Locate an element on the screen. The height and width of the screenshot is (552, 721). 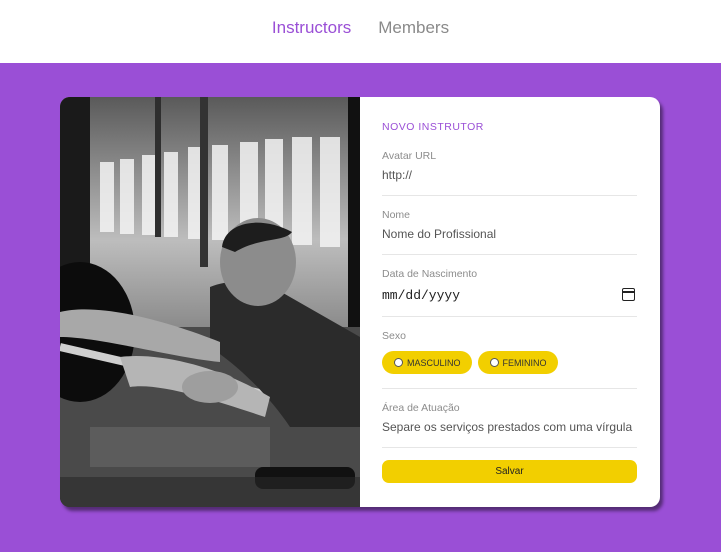
birth-date-field: Data de Nascimento mm/dd/yyyy is located at coordinates (509, 292).